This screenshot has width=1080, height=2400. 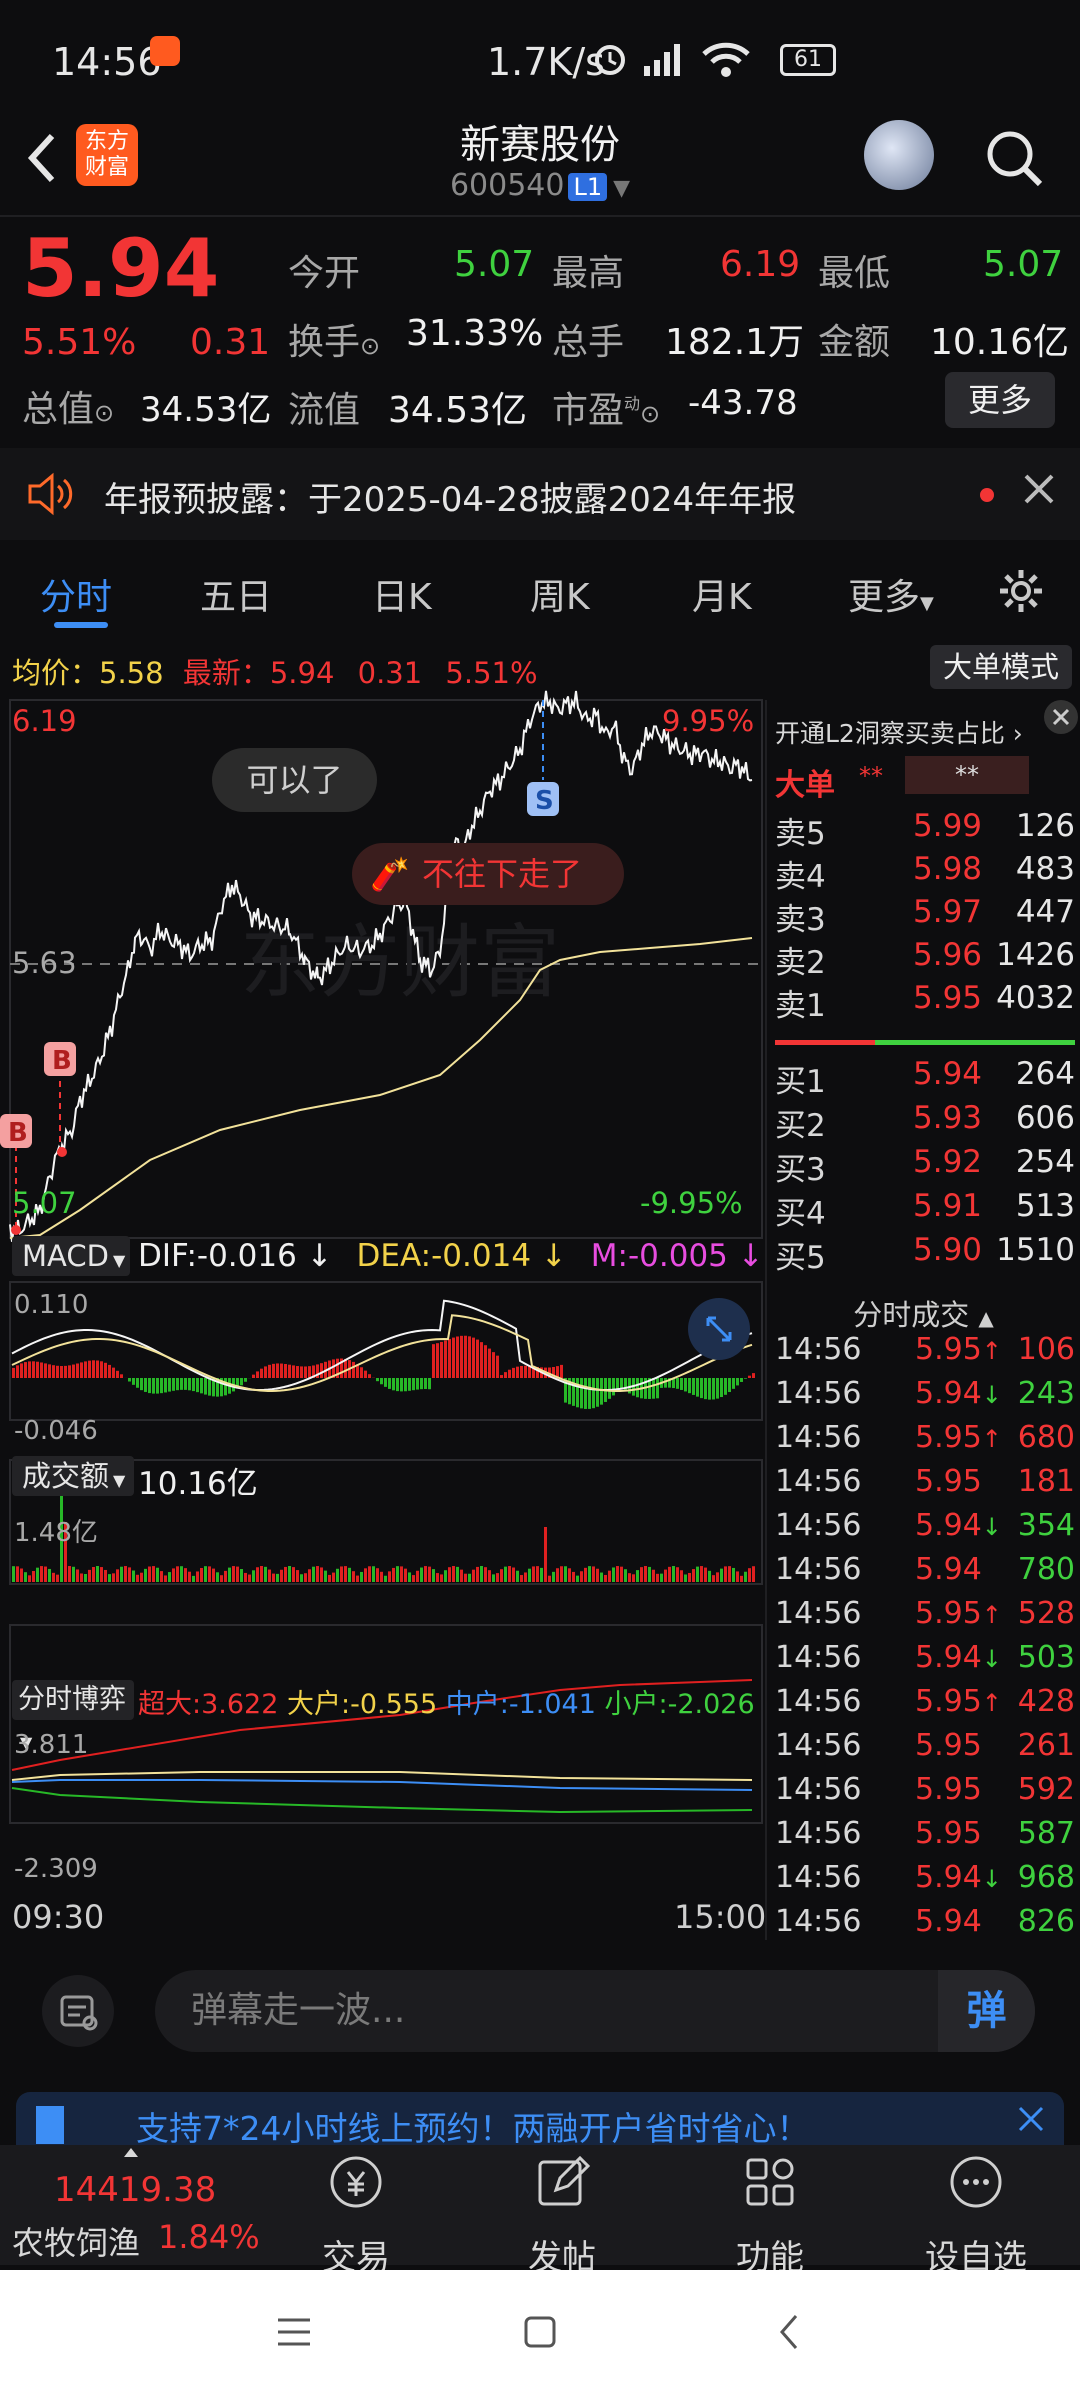 I want to click on big-order-label: 大单, so click(x=805, y=785).